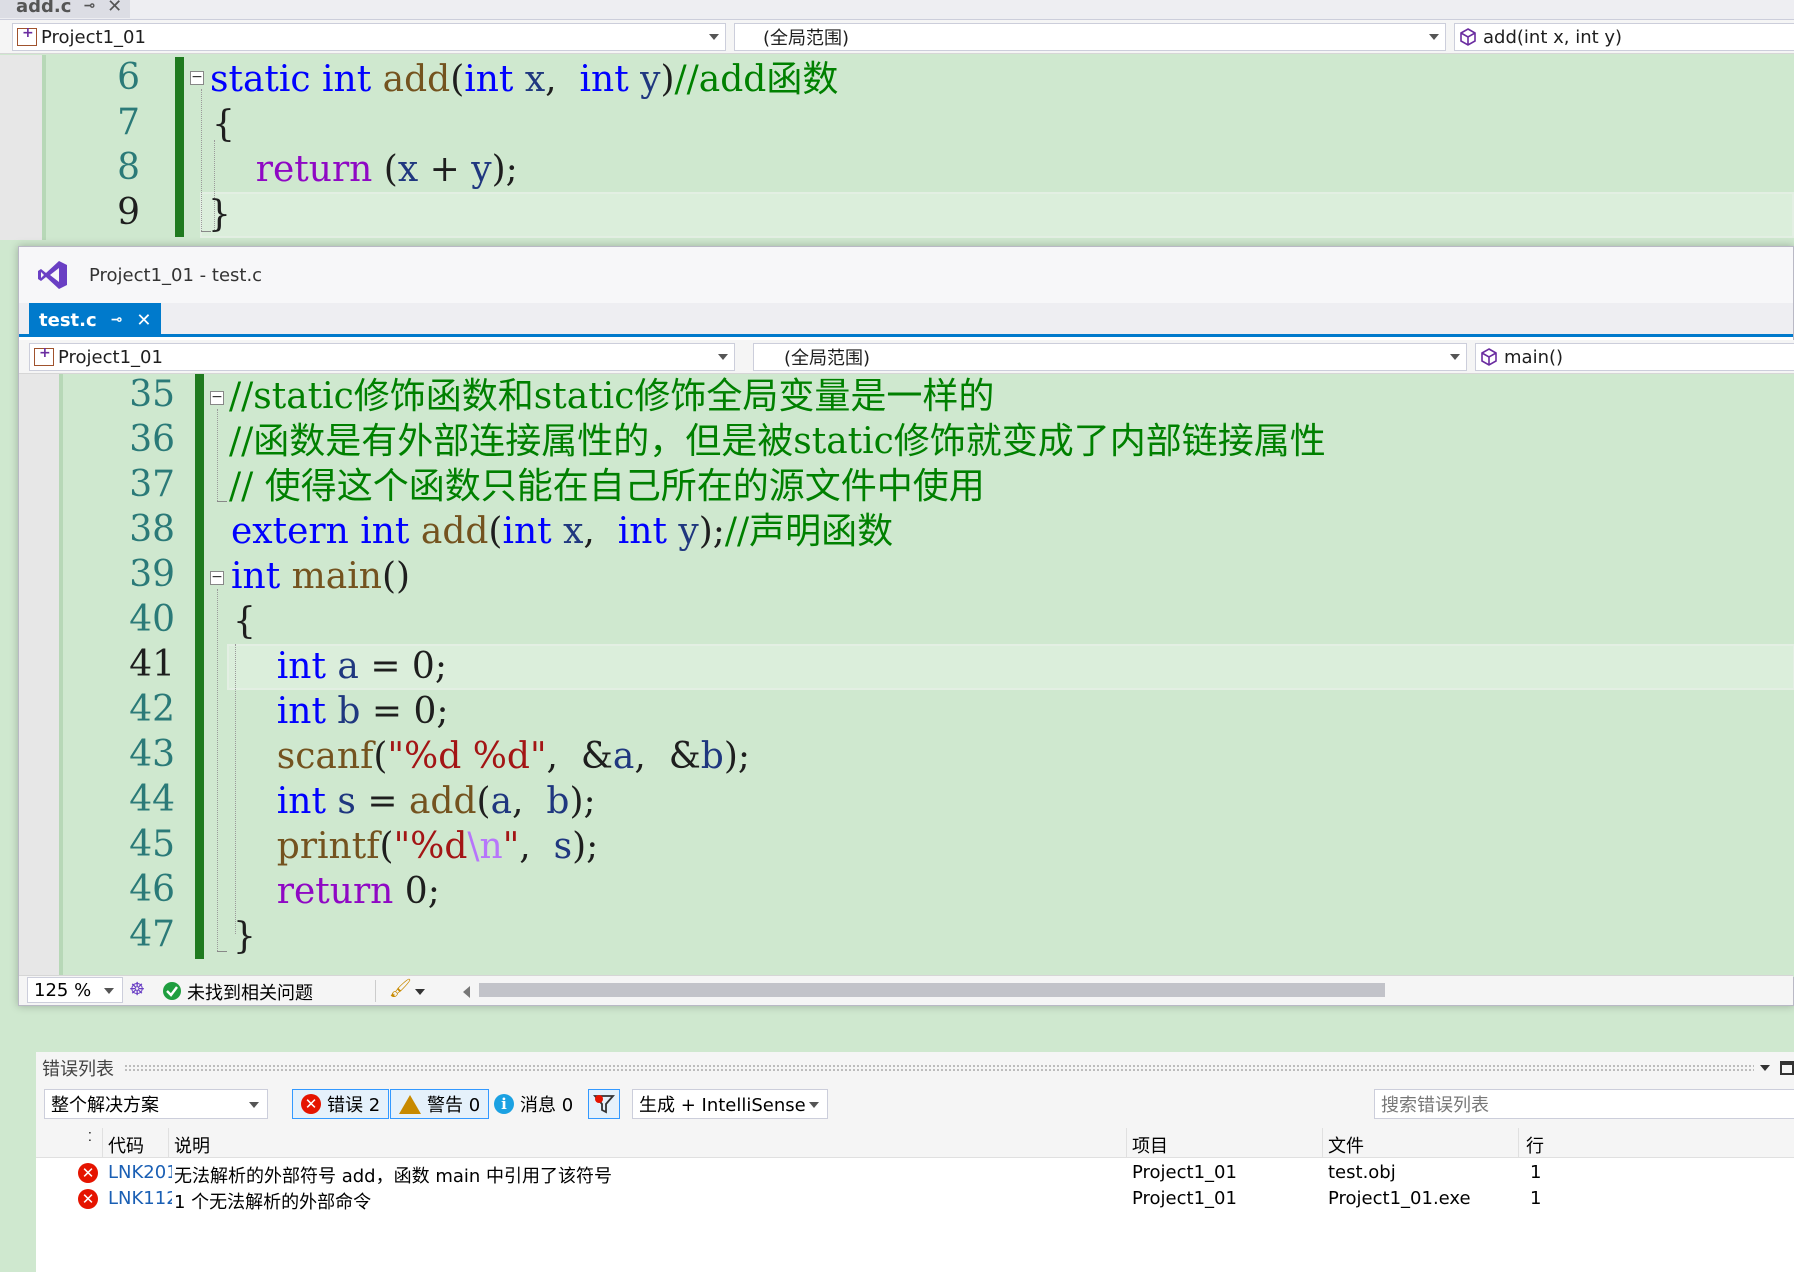 Image resolution: width=1794 pixels, height=1272 pixels. Describe the element at coordinates (1535, 1145) in the screenshot. I see `column-header-line: 行` at that location.